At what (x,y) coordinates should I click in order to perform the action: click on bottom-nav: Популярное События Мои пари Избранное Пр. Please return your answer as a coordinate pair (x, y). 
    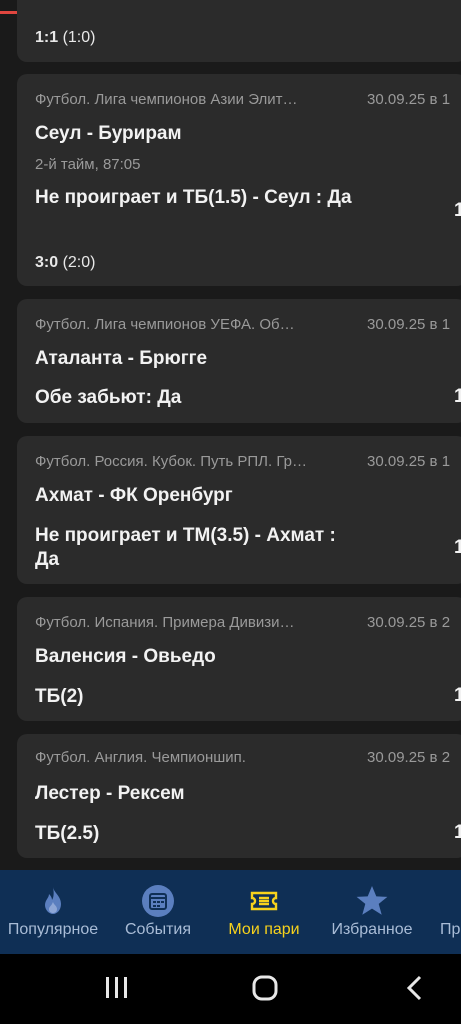
    Looking at the image, I should click on (230, 912).